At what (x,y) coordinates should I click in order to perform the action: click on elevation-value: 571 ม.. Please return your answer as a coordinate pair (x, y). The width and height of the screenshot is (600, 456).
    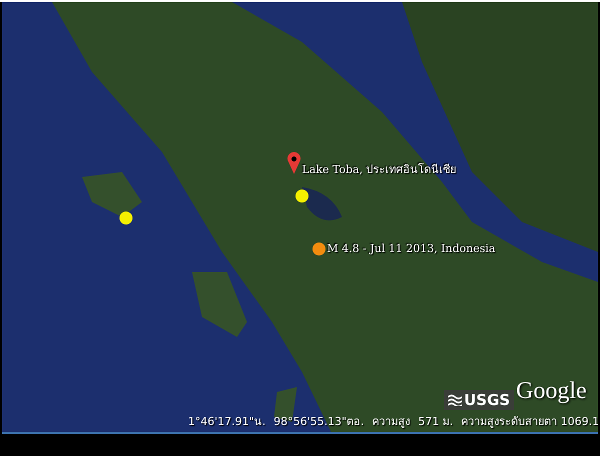
    Looking at the image, I should click on (436, 422).